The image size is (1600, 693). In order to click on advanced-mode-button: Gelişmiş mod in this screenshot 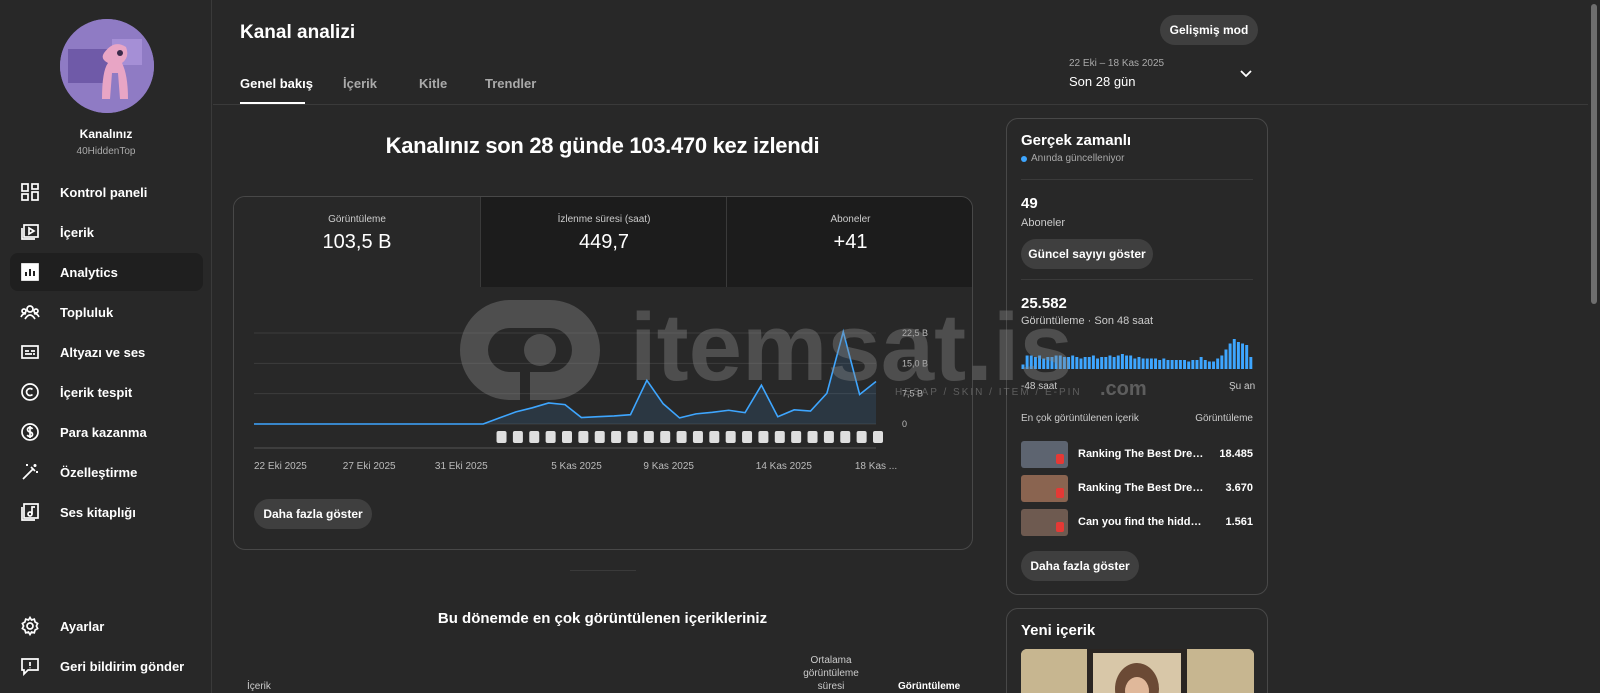, I will do `click(1209, 30)`.